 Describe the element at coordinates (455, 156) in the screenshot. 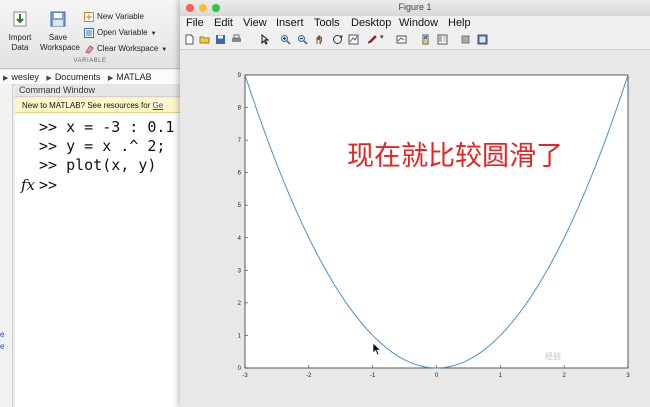

I see `overlay-caption: 现在就比较圆滑了` at that location.